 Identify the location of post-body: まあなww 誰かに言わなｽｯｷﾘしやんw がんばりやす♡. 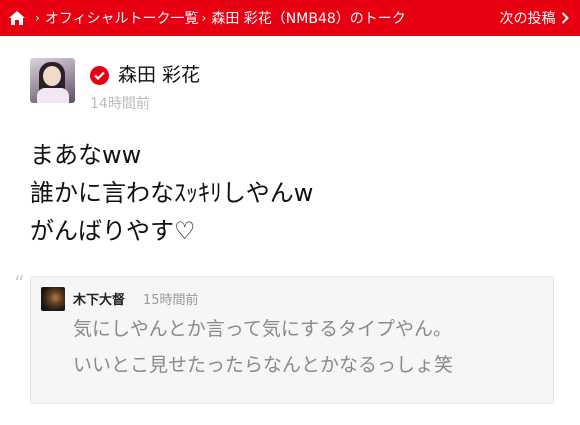
(171, 193).